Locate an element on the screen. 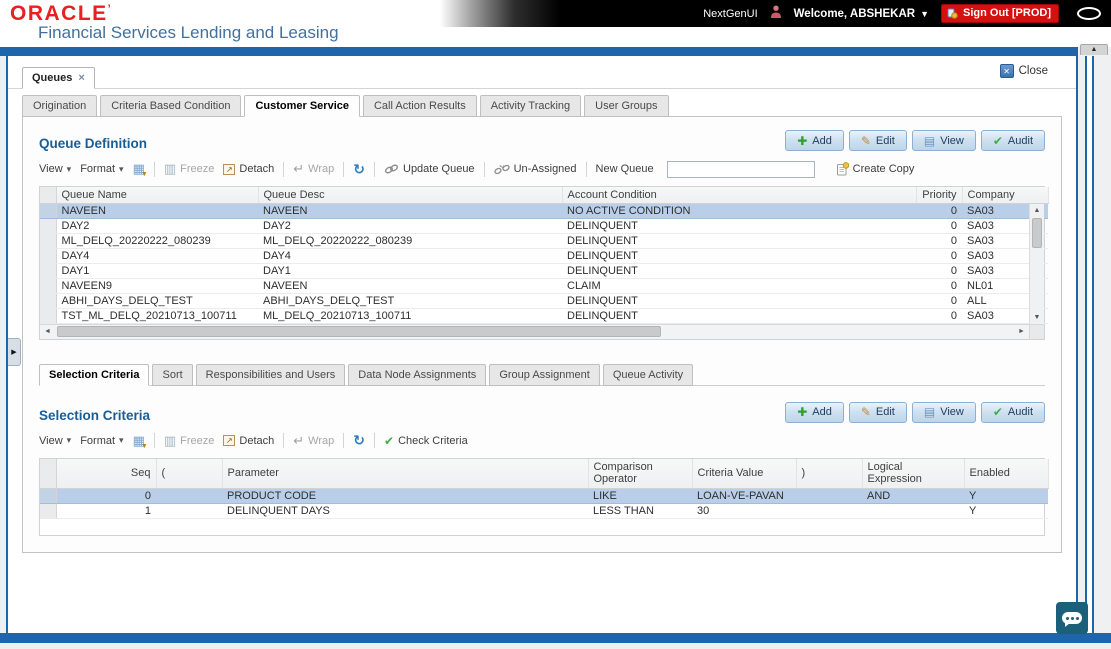  tab-origination: Origination is located at coordinates (60, 106).